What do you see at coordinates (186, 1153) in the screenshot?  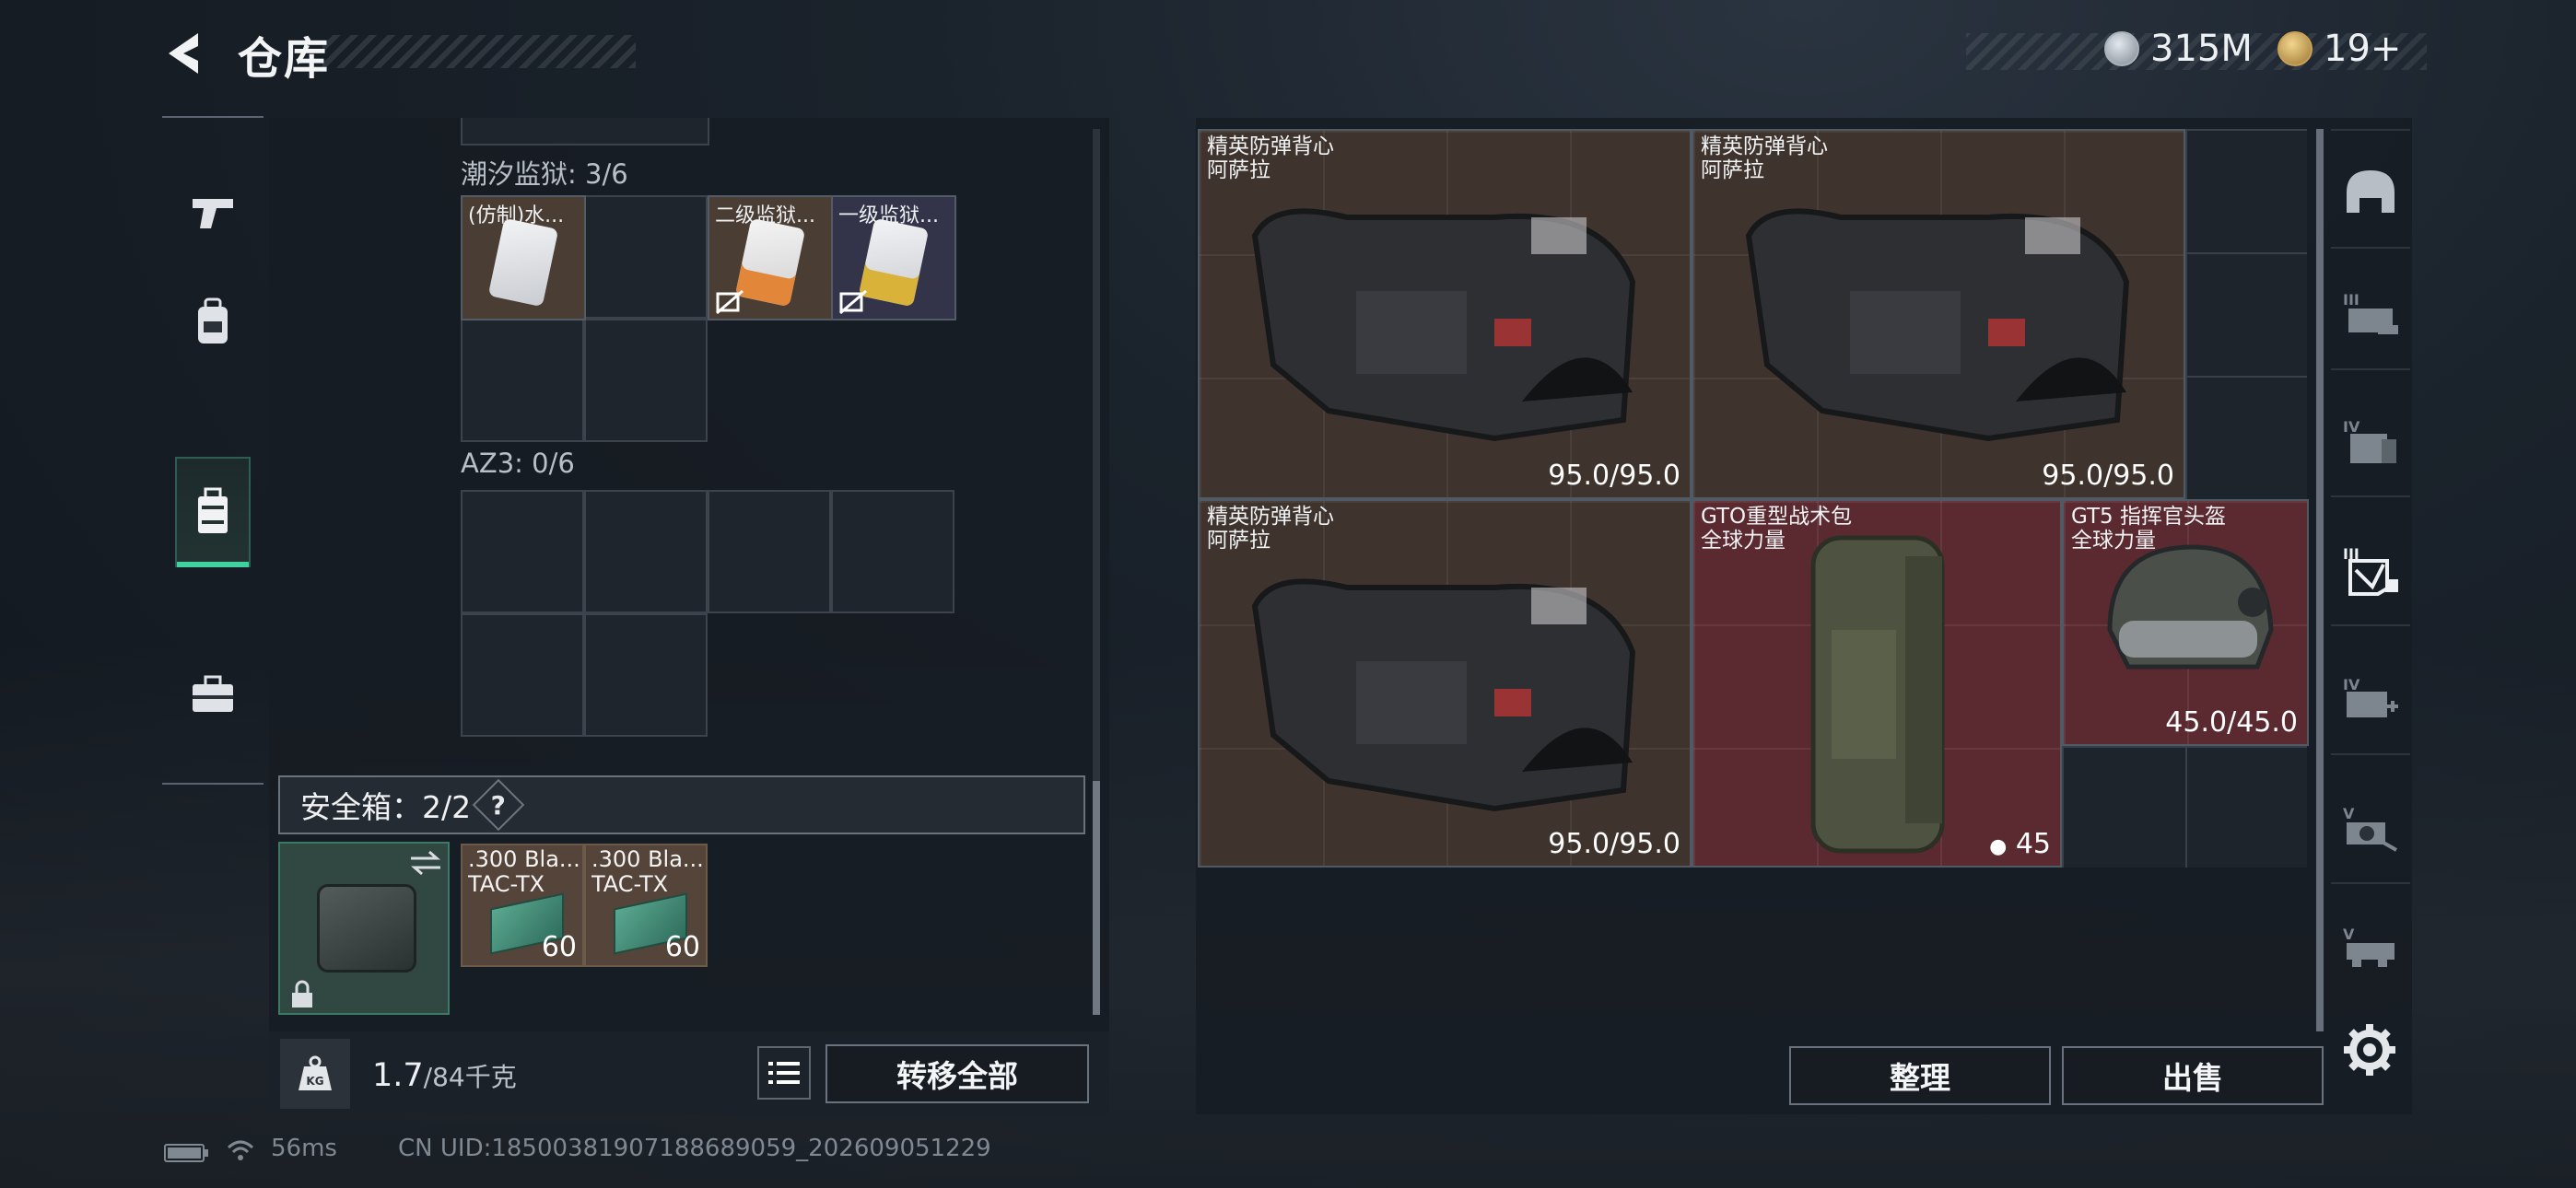 I see `battery-icon` at bounding box center [186, 1153].